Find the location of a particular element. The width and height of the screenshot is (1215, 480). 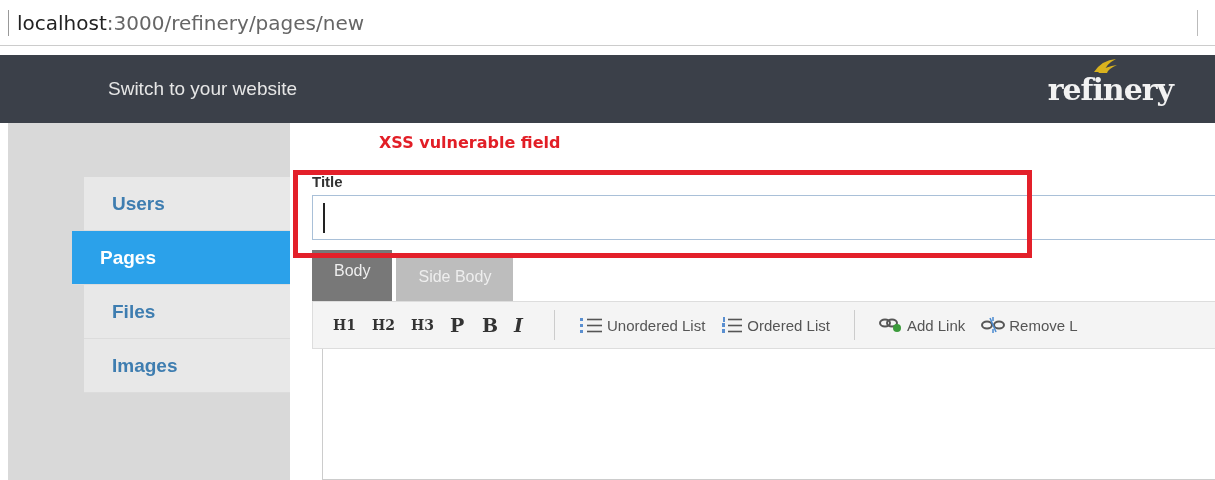

format-button: H1 is located at coordinates (344, 325).